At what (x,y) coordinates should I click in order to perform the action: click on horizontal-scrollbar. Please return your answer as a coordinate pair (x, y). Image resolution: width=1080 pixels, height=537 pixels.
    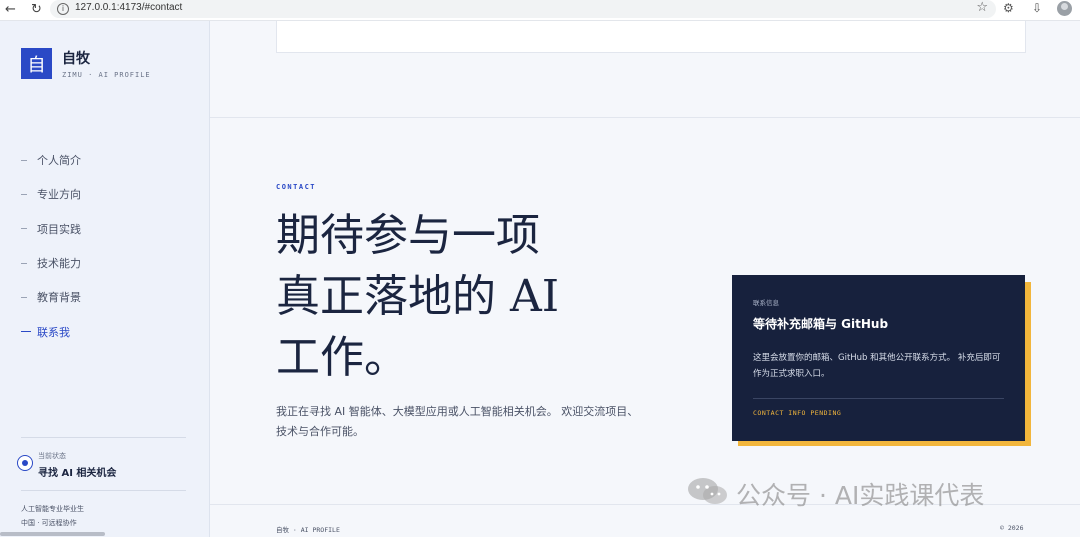
    Looking at the image, I should click on (52, 534).